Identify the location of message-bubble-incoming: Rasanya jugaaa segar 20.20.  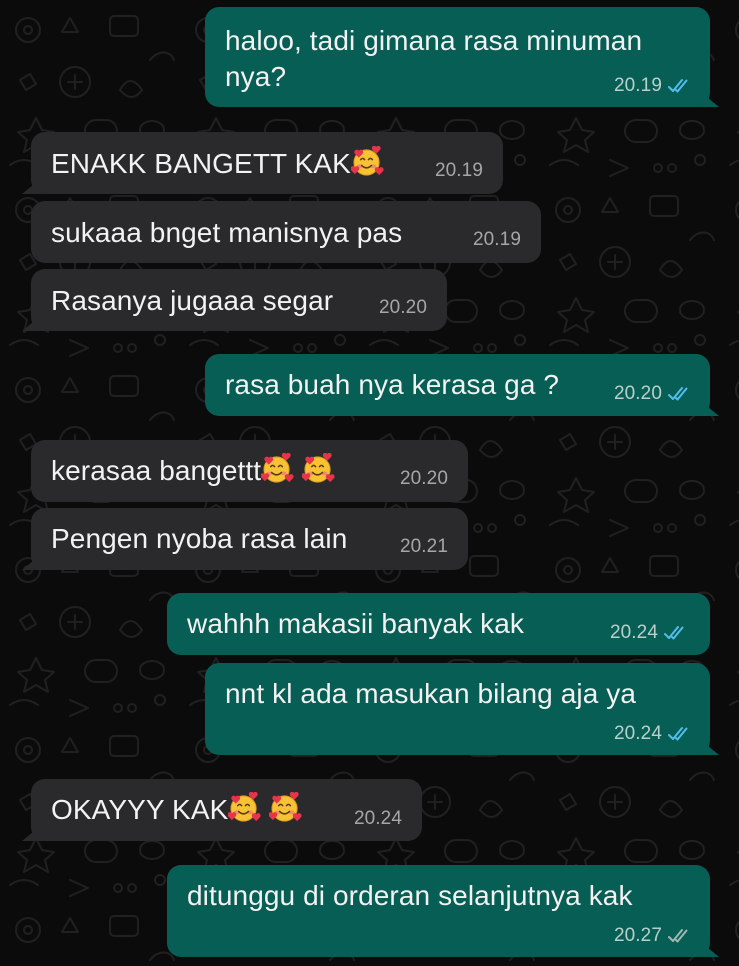
(239, 300).